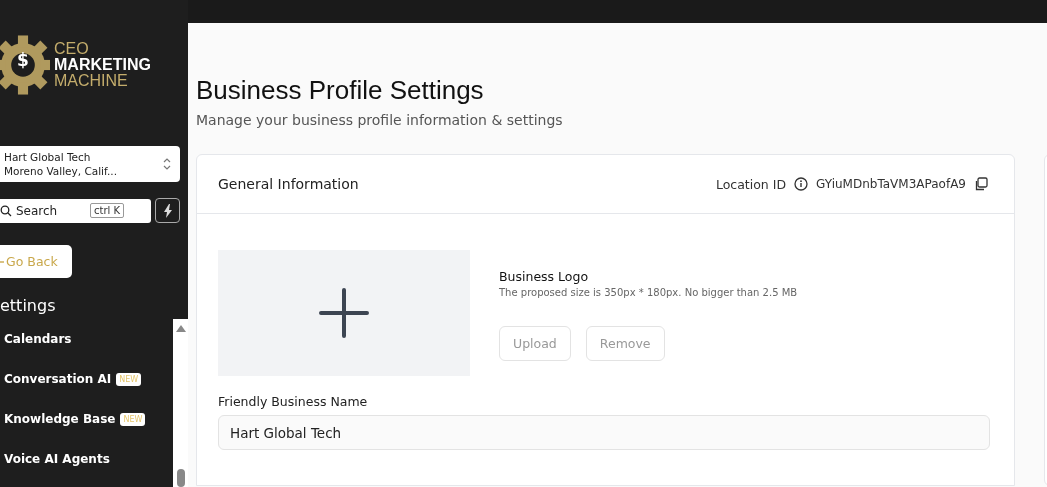  I want to click on search-field: Search, so click(51, 210).